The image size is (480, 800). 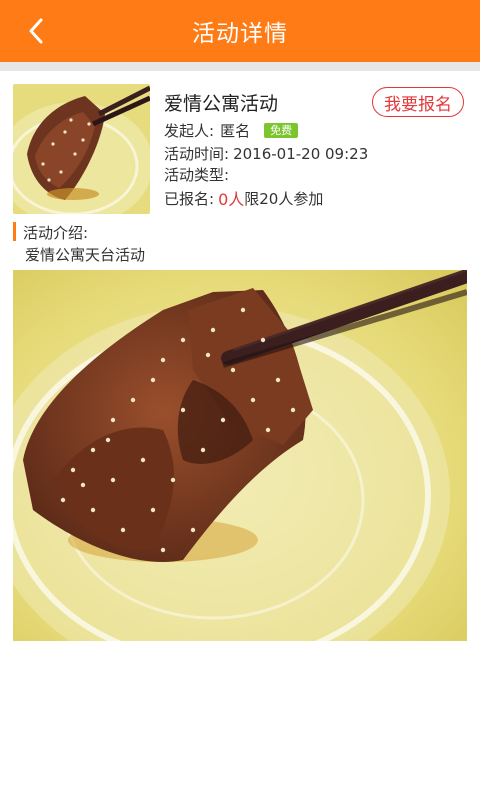 What do you see at coordinates (418, 102) in the screenshot?
I see `signup-button: 我要报名` at bounding box center [418, 102].